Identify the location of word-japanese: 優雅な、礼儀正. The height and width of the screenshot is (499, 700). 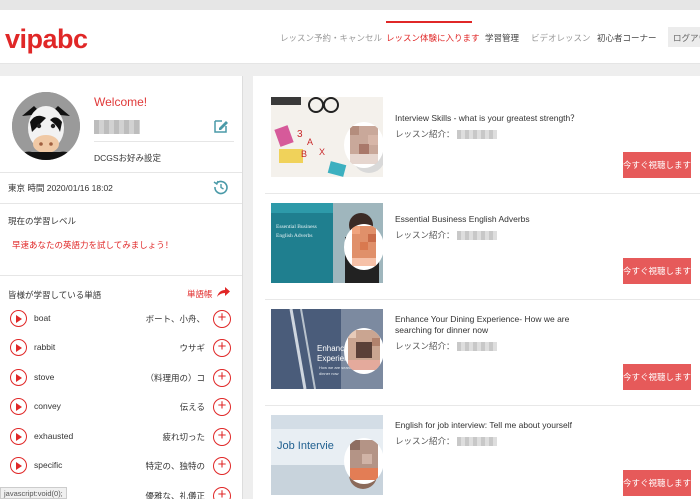
(175, 495).